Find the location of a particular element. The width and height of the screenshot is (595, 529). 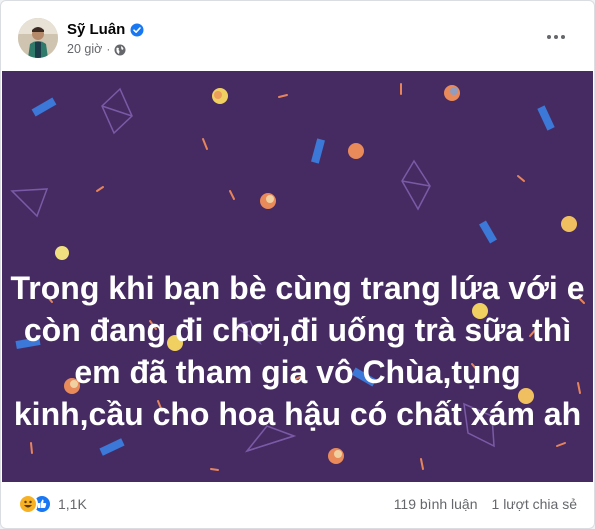

post-footer: 1,1K 119 bình luận 1 lượt chia sẻ is located at coordinates (297, 505).